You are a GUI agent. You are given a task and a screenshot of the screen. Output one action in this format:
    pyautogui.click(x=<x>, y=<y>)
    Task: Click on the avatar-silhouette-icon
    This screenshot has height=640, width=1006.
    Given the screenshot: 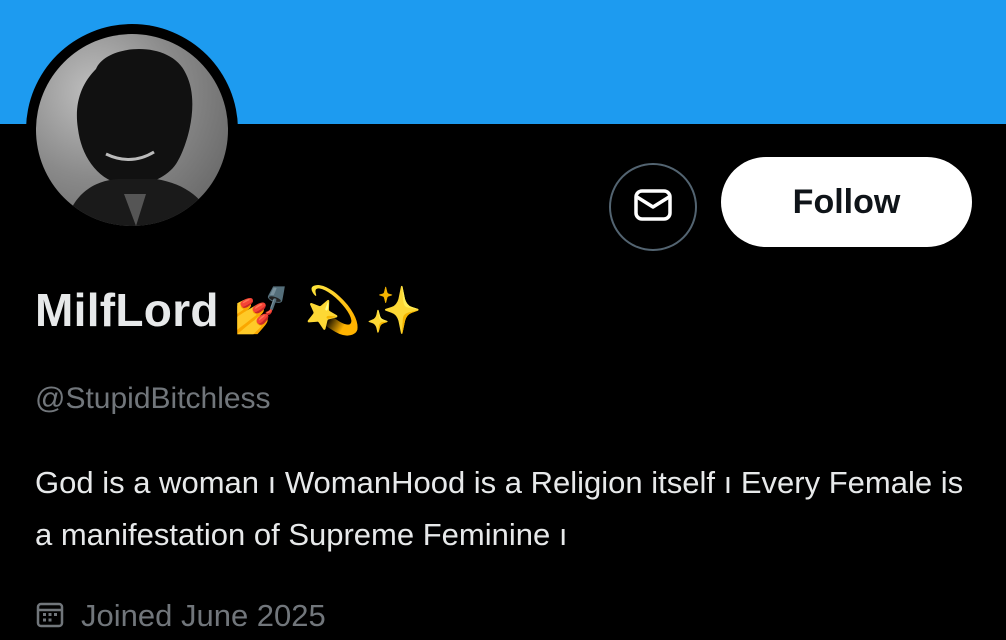 What is the action you would take?
    pyautogui.click(x=140, y=137)
    